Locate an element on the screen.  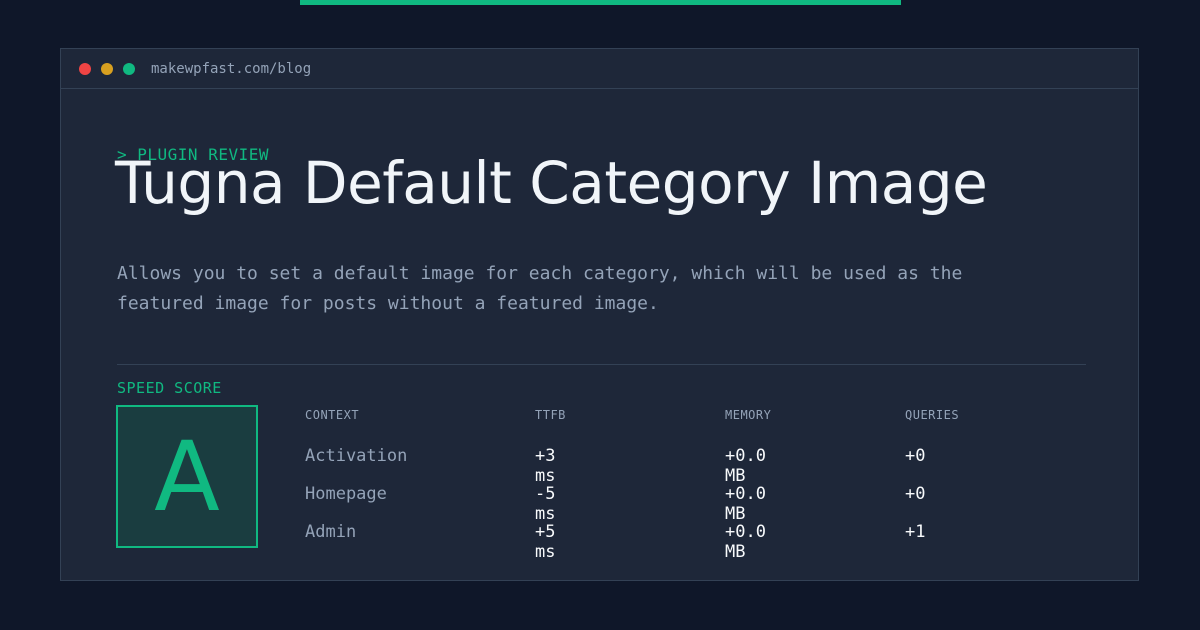
header-ttfb: TTFB is located at coordinates (550, 415).